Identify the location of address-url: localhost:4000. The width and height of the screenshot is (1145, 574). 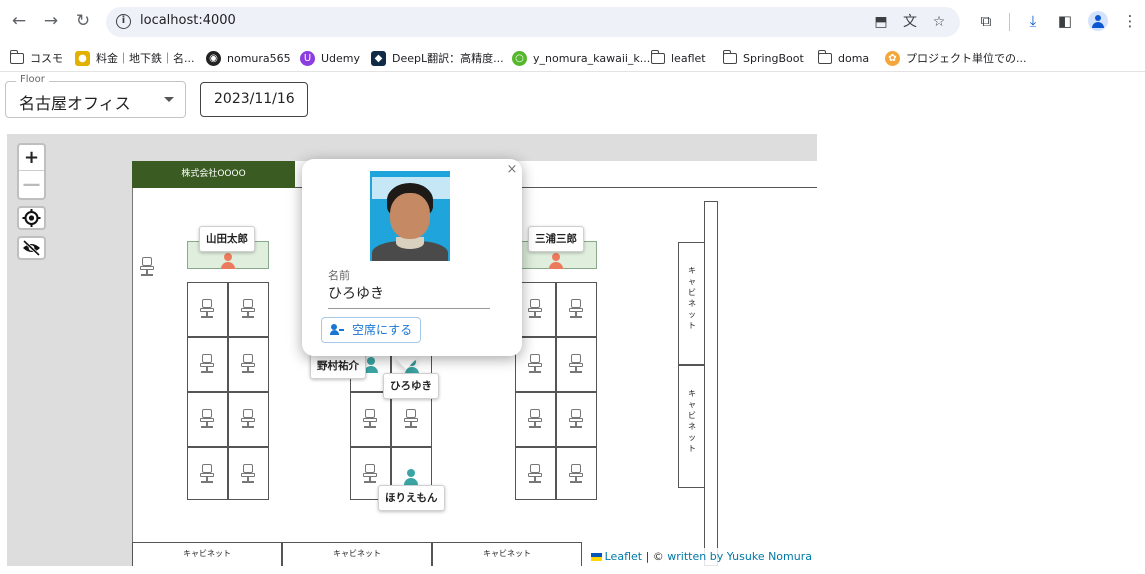
(188, 20).